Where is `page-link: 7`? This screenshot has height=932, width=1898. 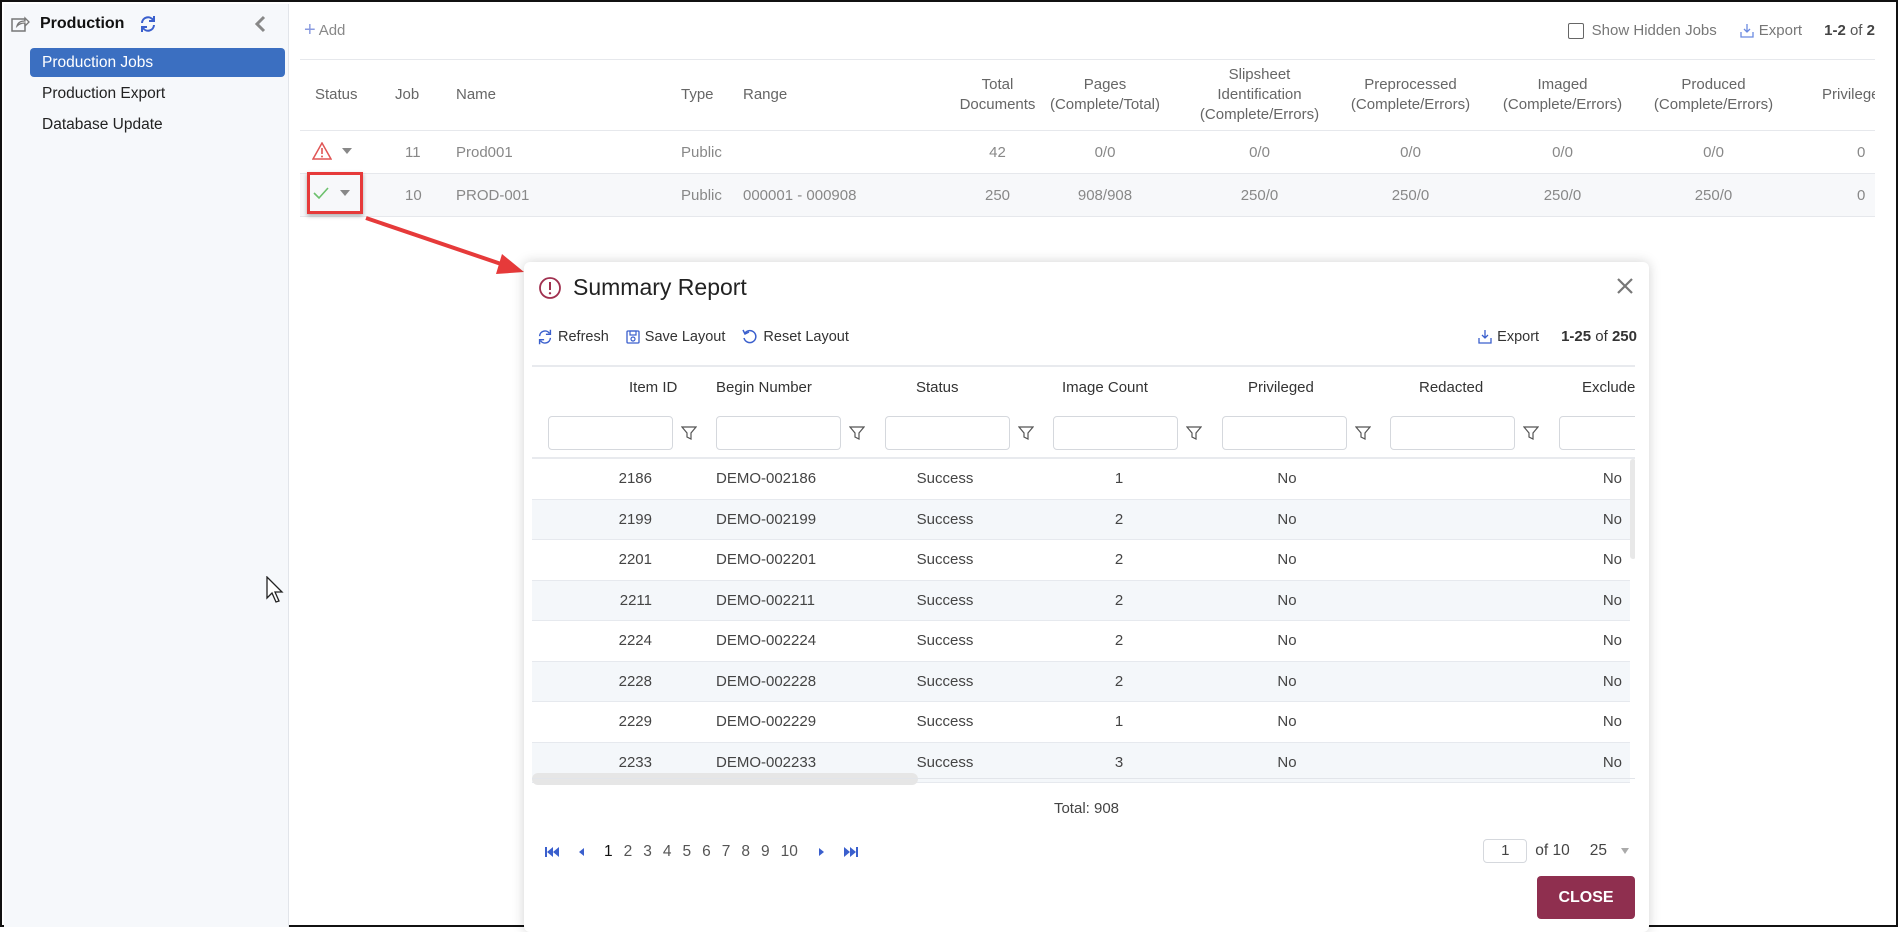
page-link: 7 is located at coordinates (726, 852).